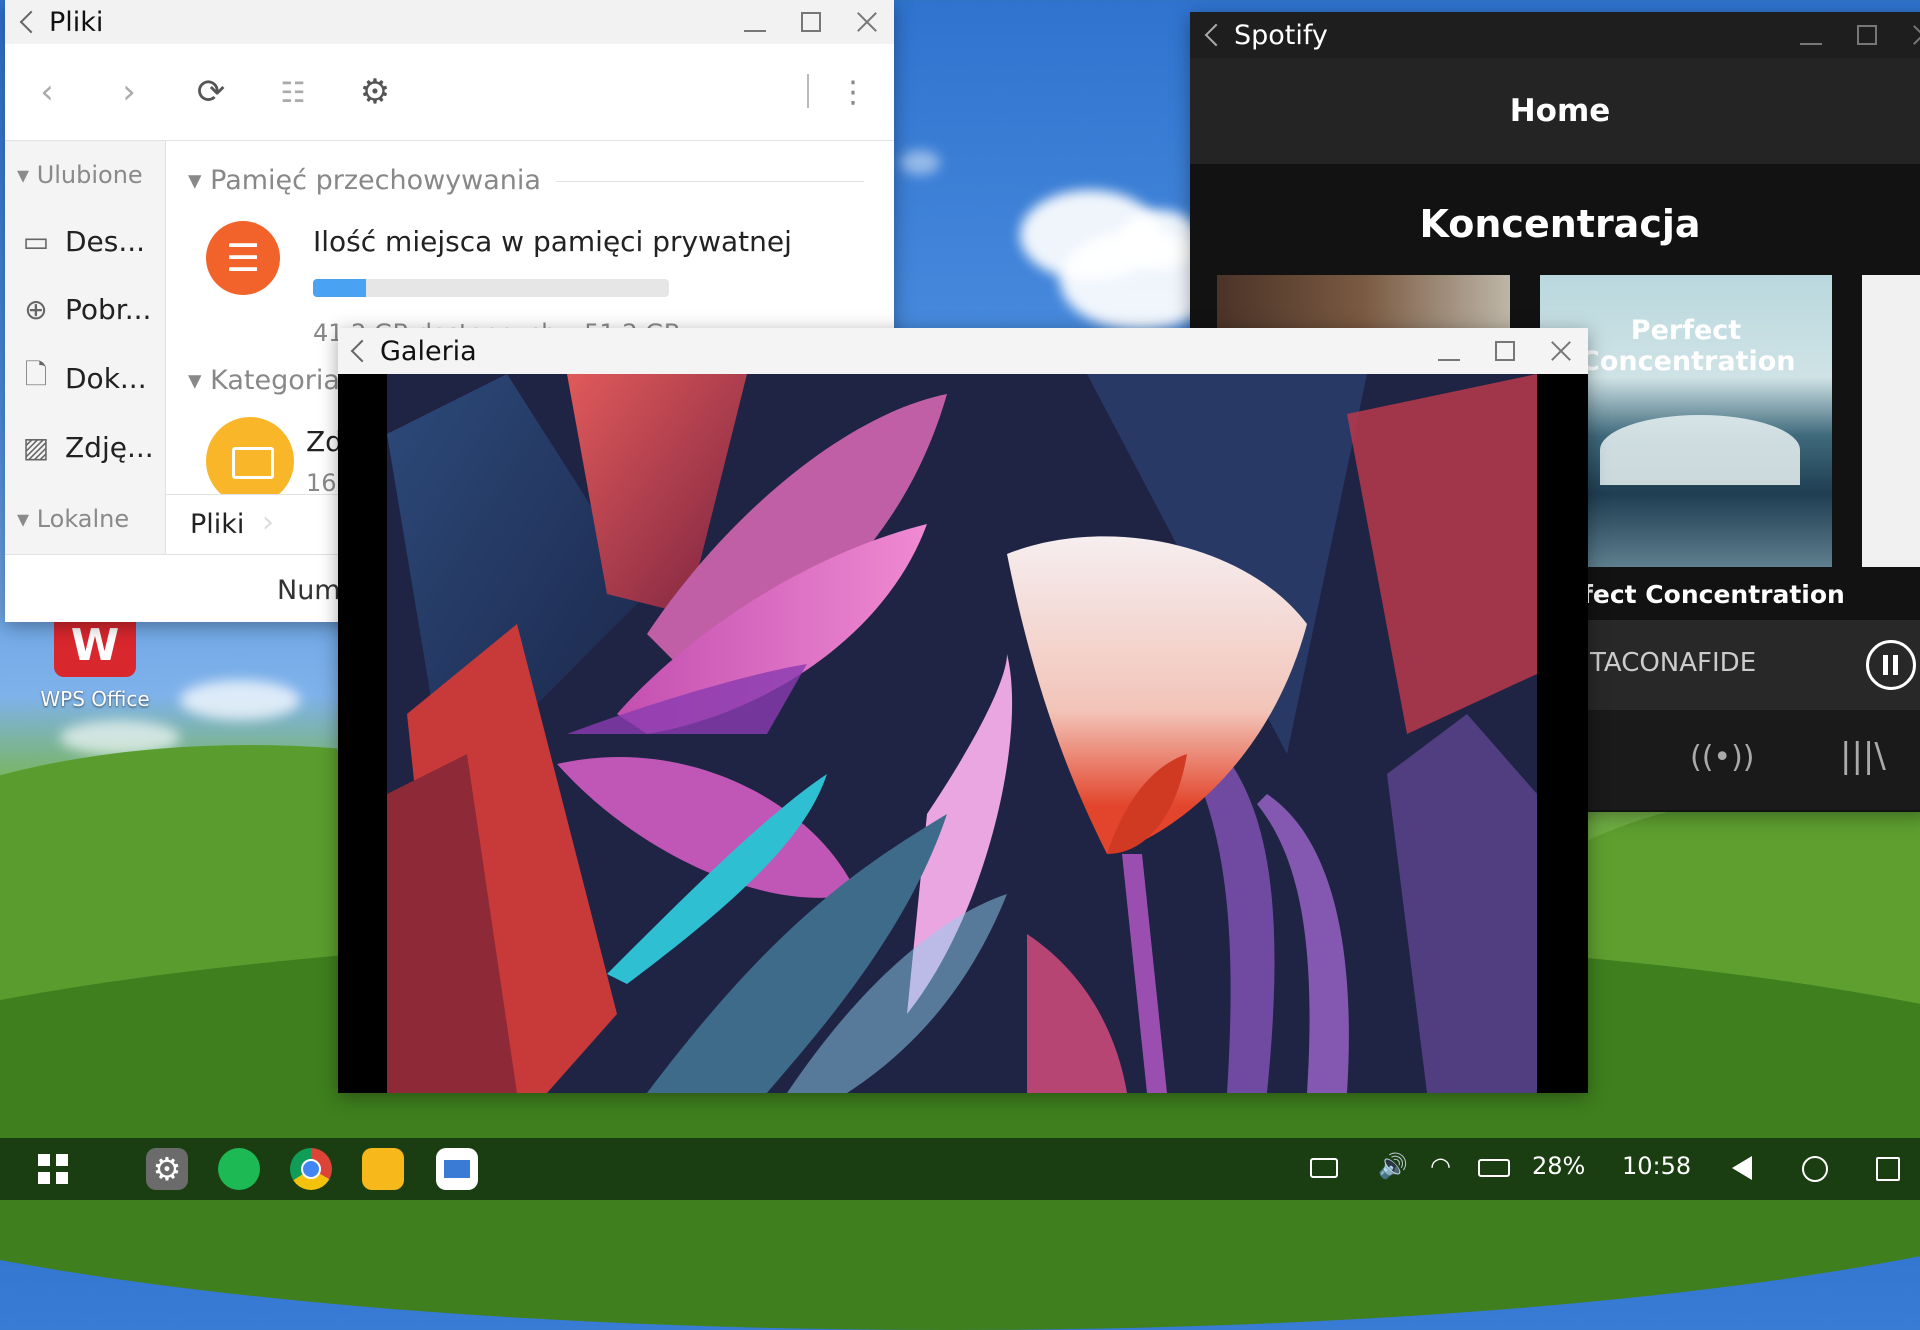 Image resolution: width=1920 pixels, height=1330 pixels. I want to click on gallery-titlebar: Galeria, so click(963, 351).